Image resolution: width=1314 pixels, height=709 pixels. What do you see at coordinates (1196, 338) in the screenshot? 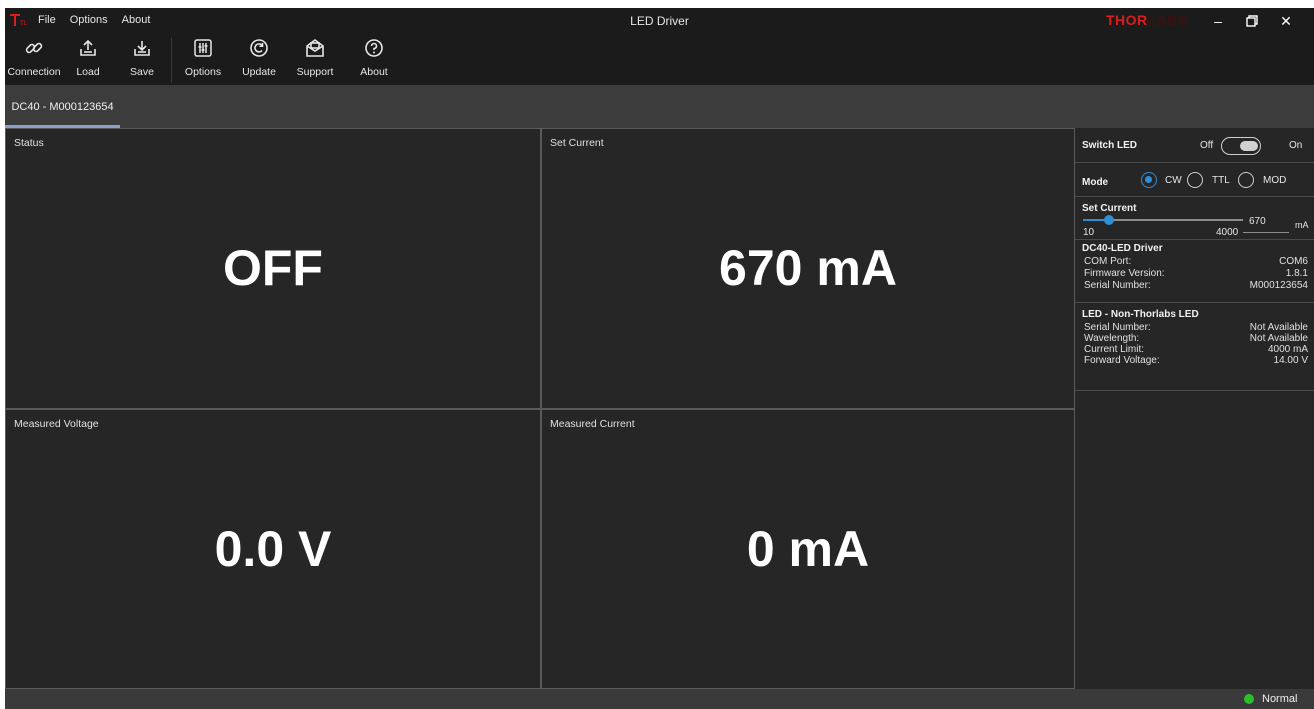
I see `led-wavelength-row: Wavelength: Not Available` at bounding box center [1196, 338].